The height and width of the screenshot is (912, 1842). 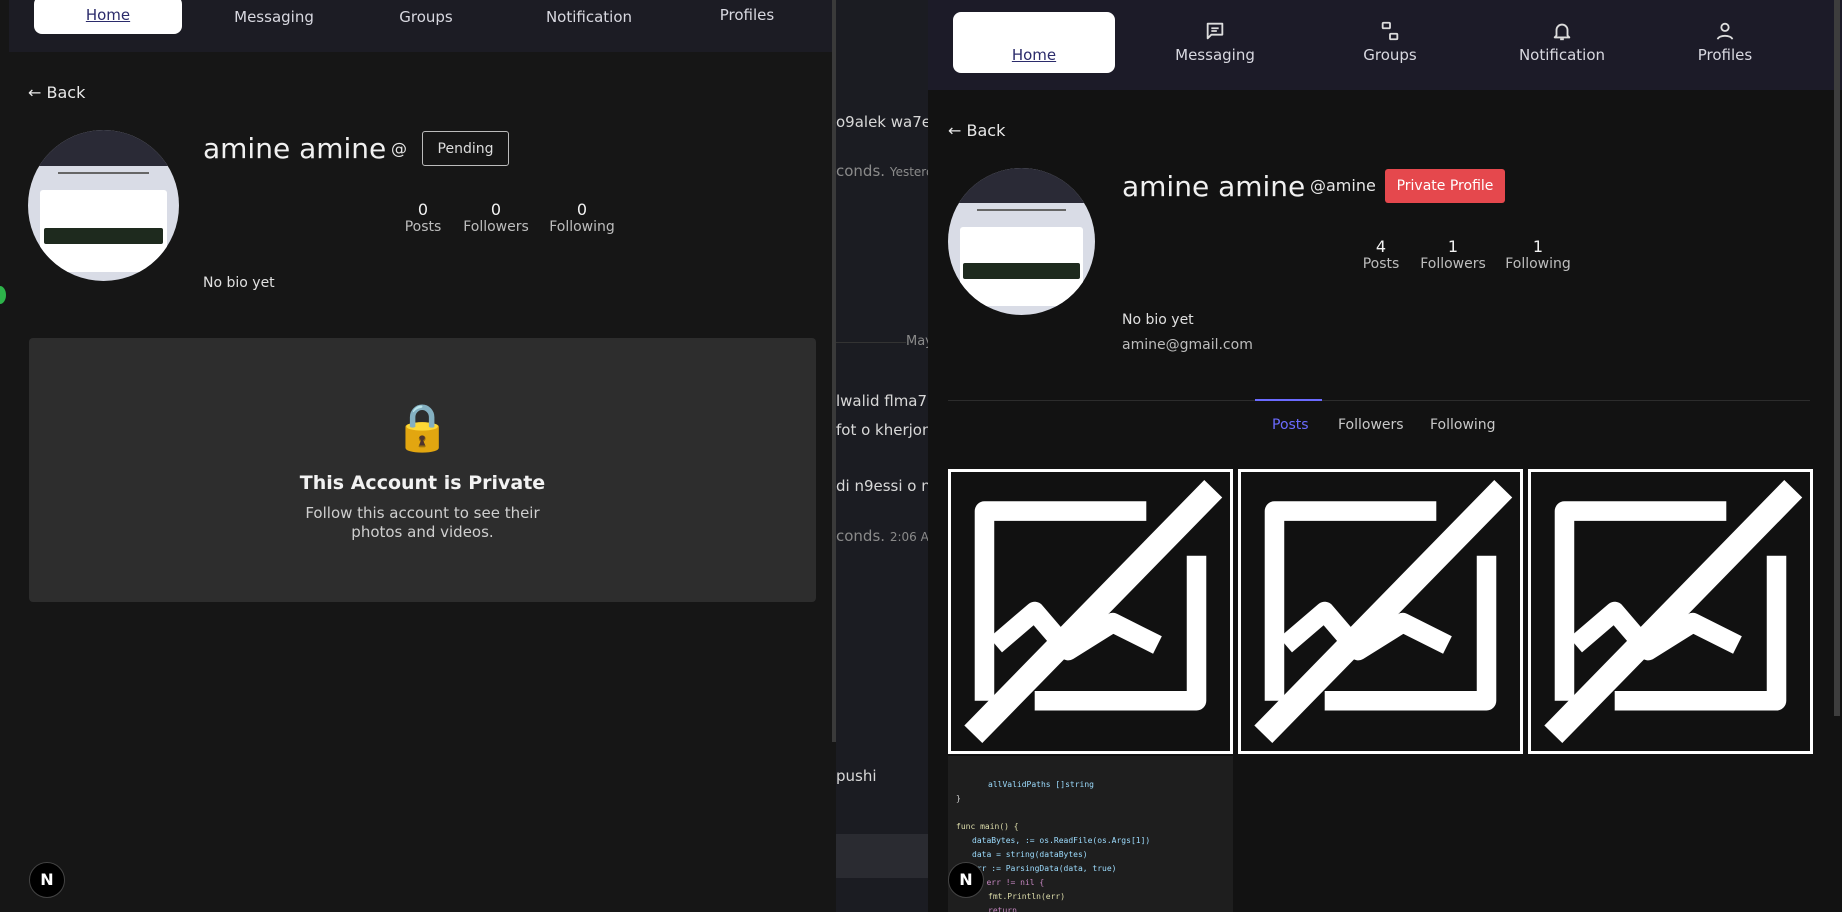 What do you see at coordinates (987, 826) in the screenshot?
I see `code-line: func main() {` at bounding box center [987, 826].